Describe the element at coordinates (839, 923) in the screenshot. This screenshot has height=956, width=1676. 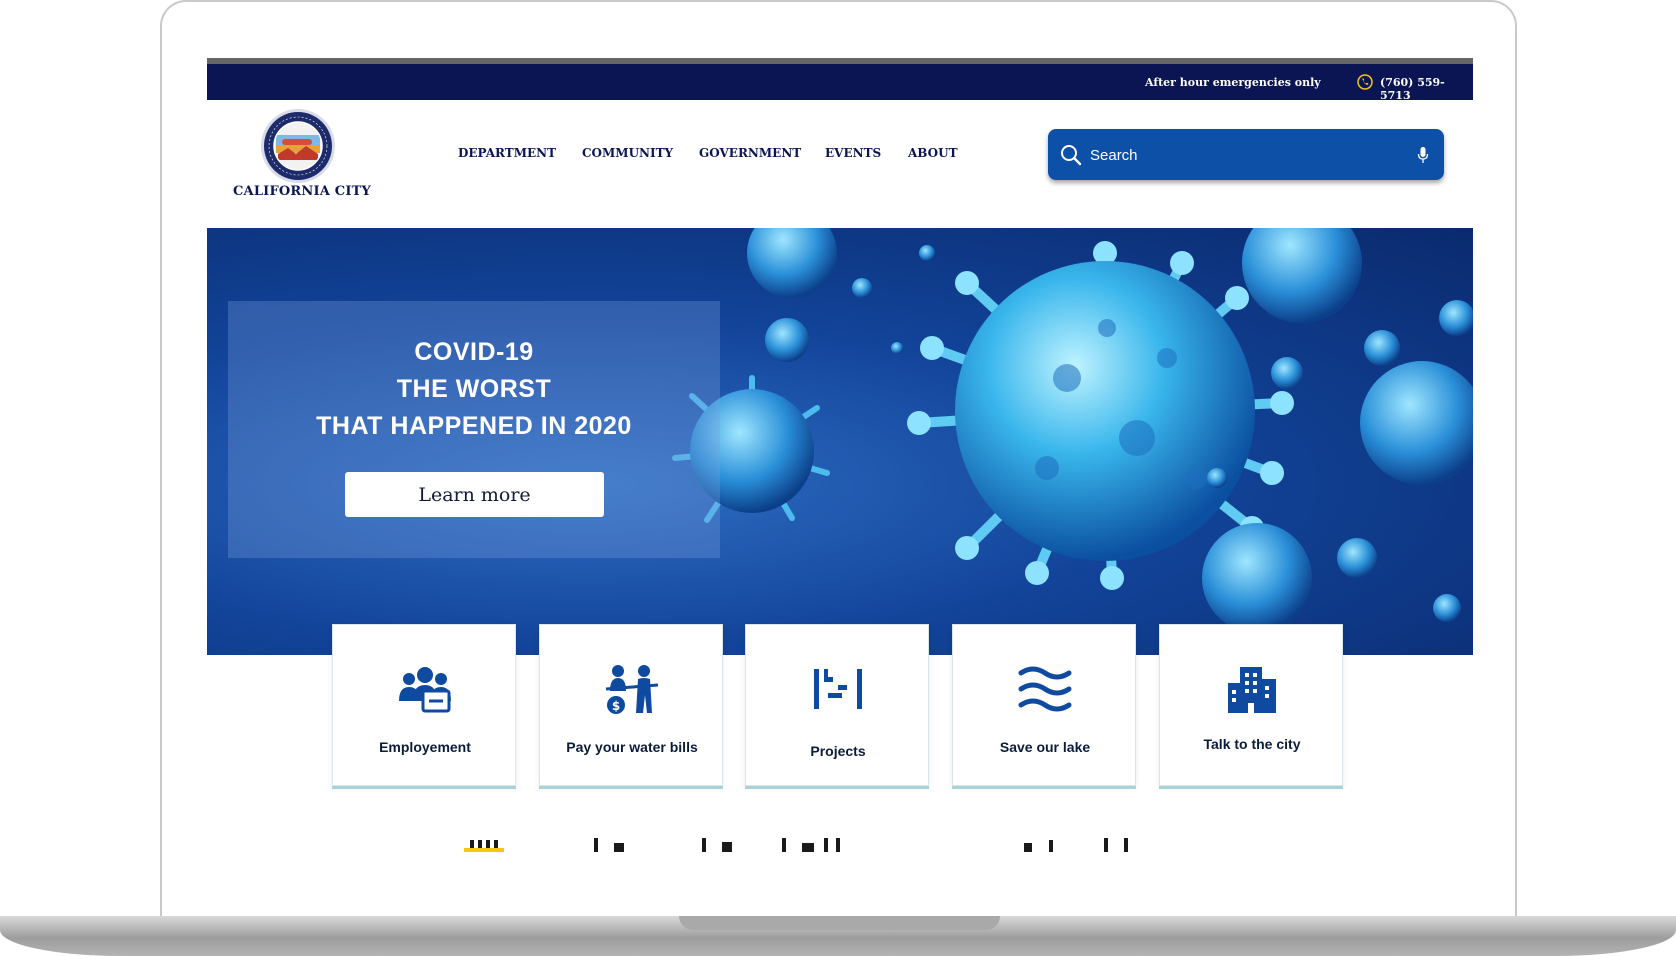
I see `laptop-notch` at that location.